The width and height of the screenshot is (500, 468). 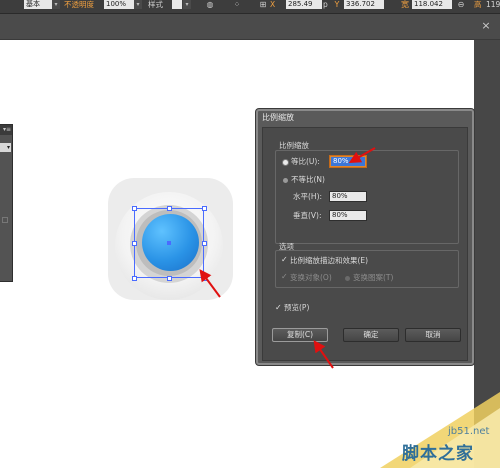 What do you see at coordinates (469, 431) in the screenshot?
I see `watermark-url: jb51.net` at bounding box center [469, 431].